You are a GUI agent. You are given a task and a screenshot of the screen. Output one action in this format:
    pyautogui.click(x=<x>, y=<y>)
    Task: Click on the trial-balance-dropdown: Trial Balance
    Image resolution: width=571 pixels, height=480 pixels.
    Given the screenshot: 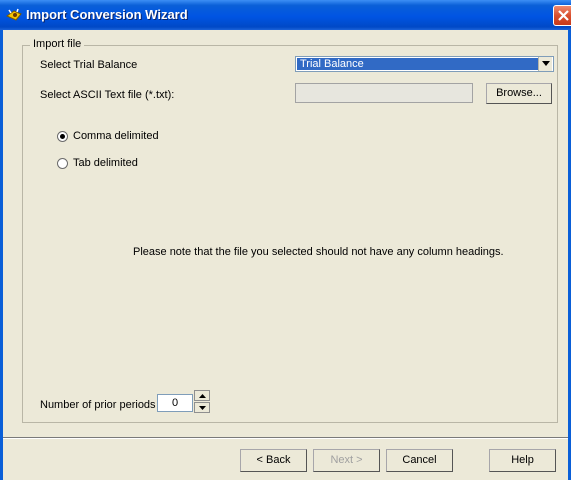 What is the action you would take?
    pyautogui.click(x=424, y=64)
    